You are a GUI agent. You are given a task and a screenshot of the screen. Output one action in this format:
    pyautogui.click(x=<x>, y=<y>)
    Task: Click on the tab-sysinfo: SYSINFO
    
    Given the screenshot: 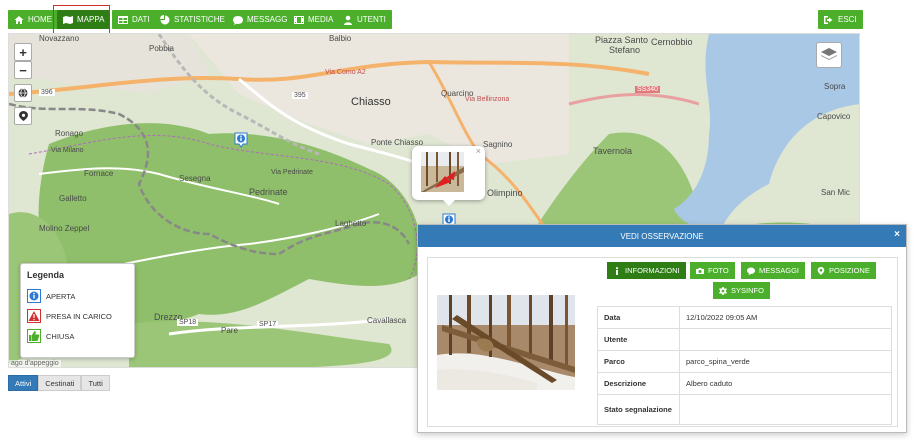 What is the action you would take?
    pyautogui.click(x=741, y=290)
    